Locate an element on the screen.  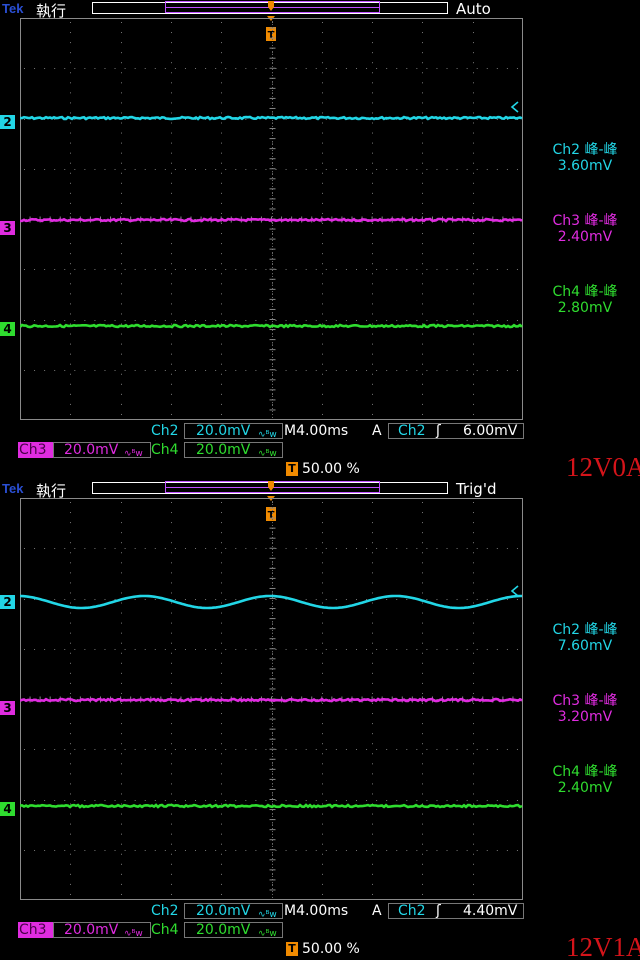
scope-header: Tek 執行 Trig'd is located at coordinates (320, 490).